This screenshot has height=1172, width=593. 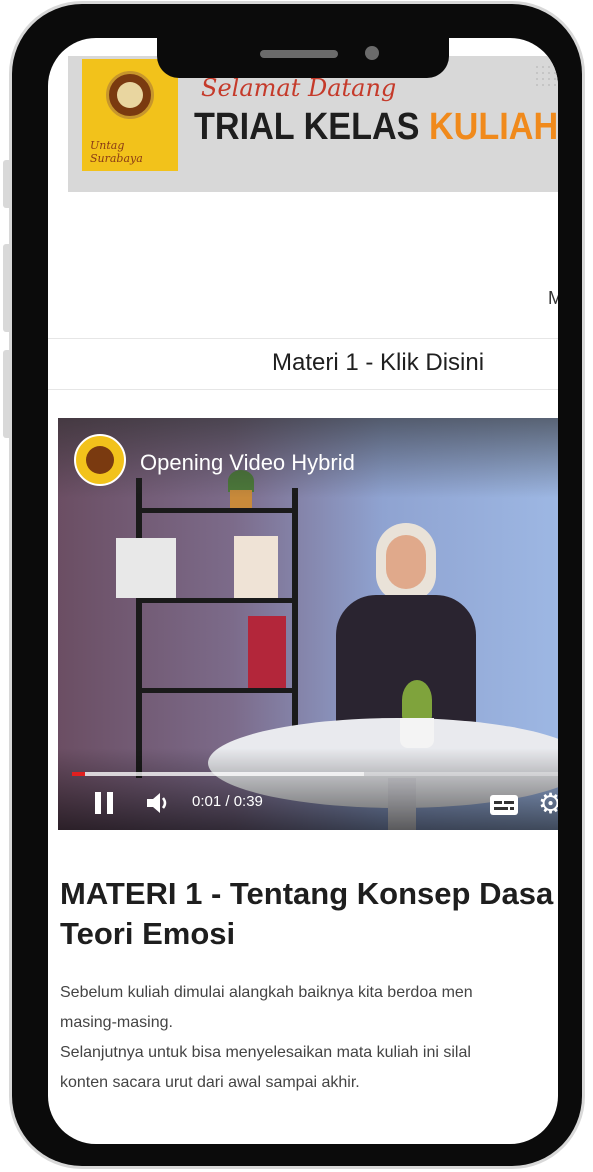 What do you see at coordinates (116, 1022) in the screenshot?
I see `description-line-2: masing-masing.` at bounding box center [116, 1022].